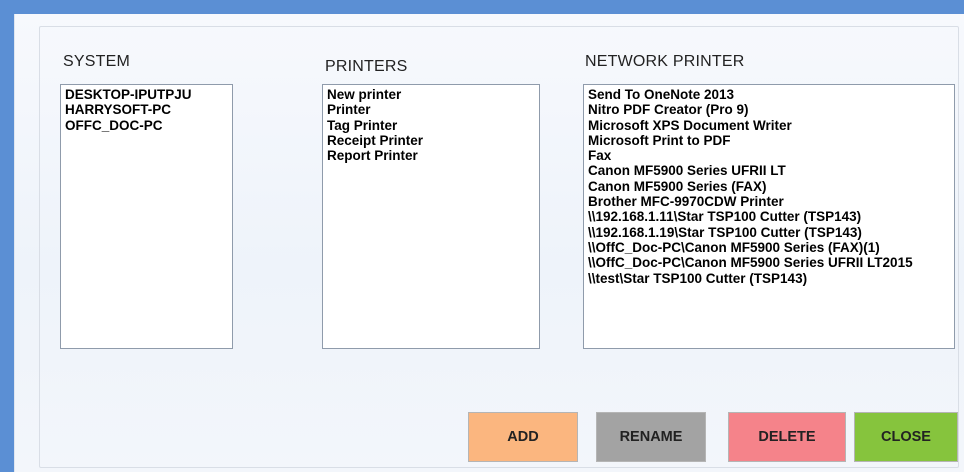 The image size is (964, 472). What do you see at coordinates (146, 216) in the screenshot?
I see `system-listbox: DESKTOP-IPUTPJU HARRYSOFT-PC OFFC_DOC-PC` at bounding box center [146, 216].